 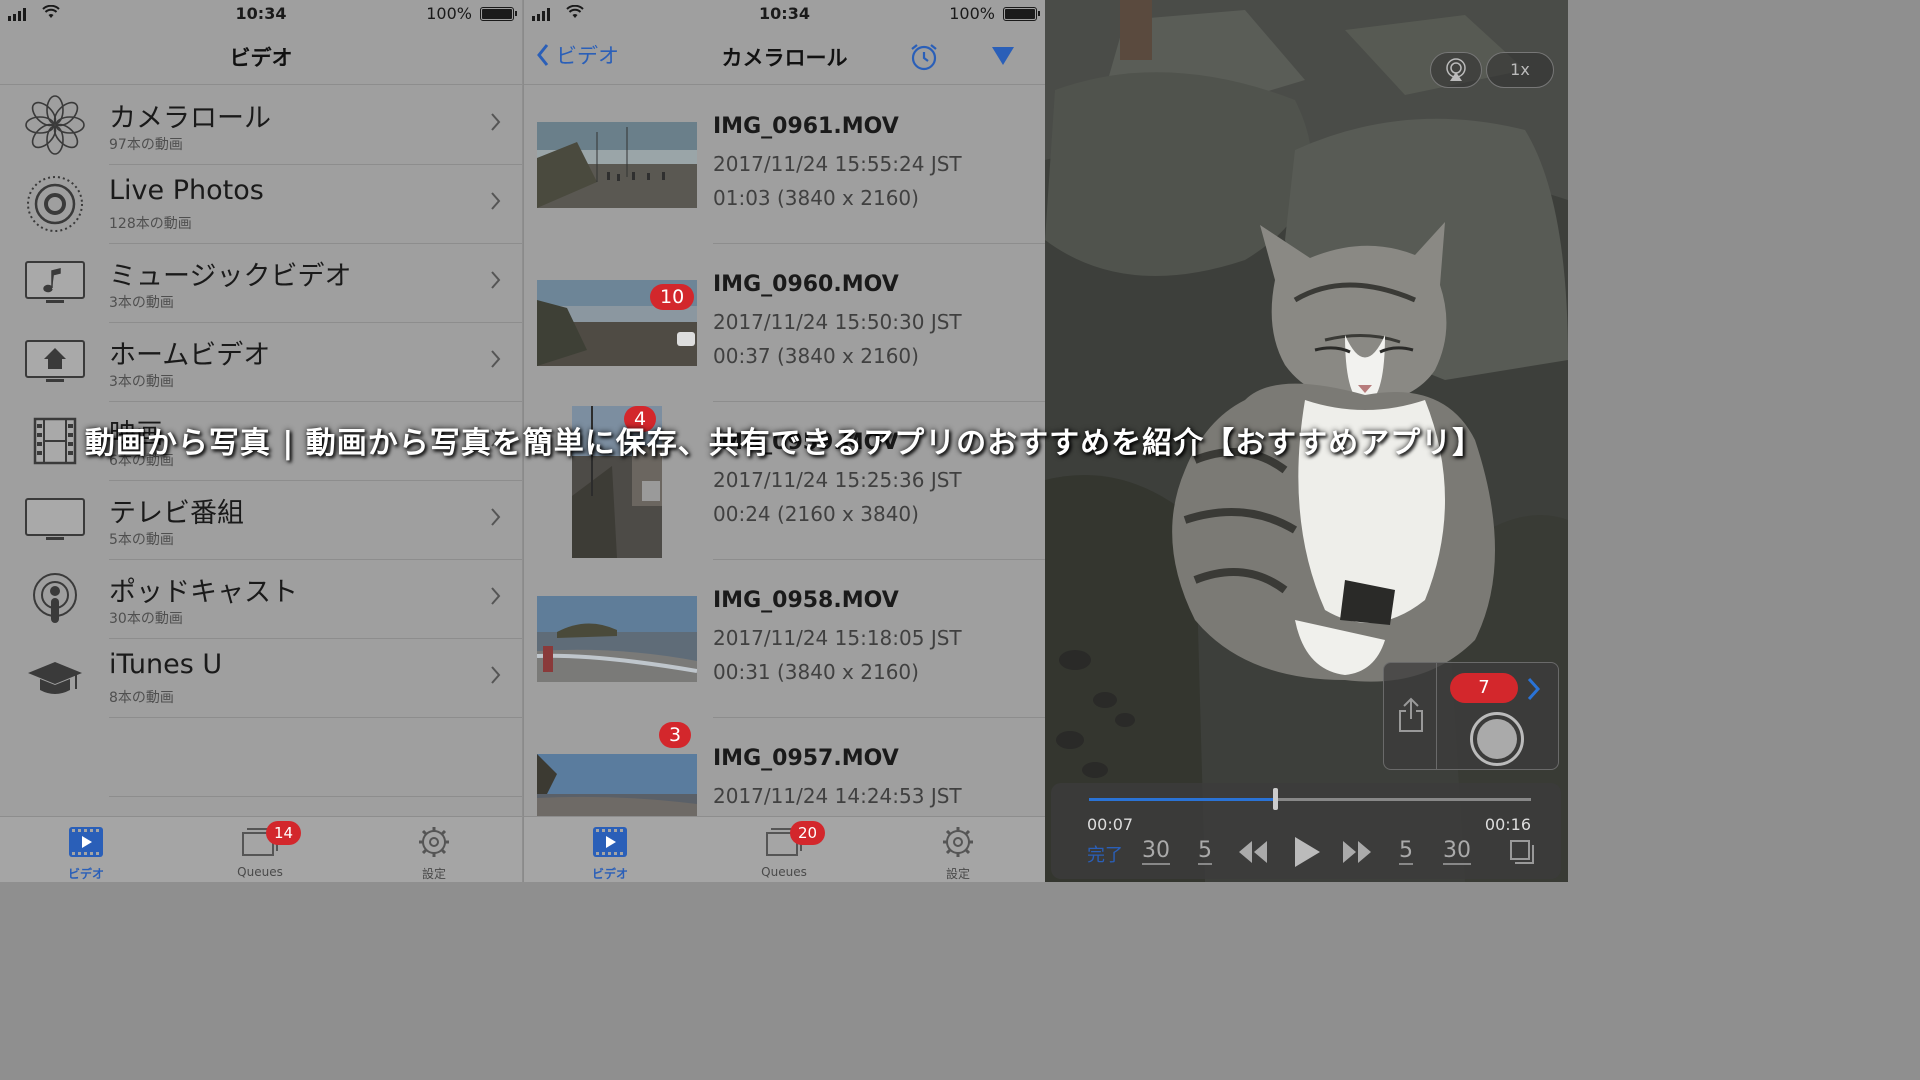 What do you see at coordinates (1522, 852) in the screenshot?
I see `copy-icon` at bounding box center [1522, 852].